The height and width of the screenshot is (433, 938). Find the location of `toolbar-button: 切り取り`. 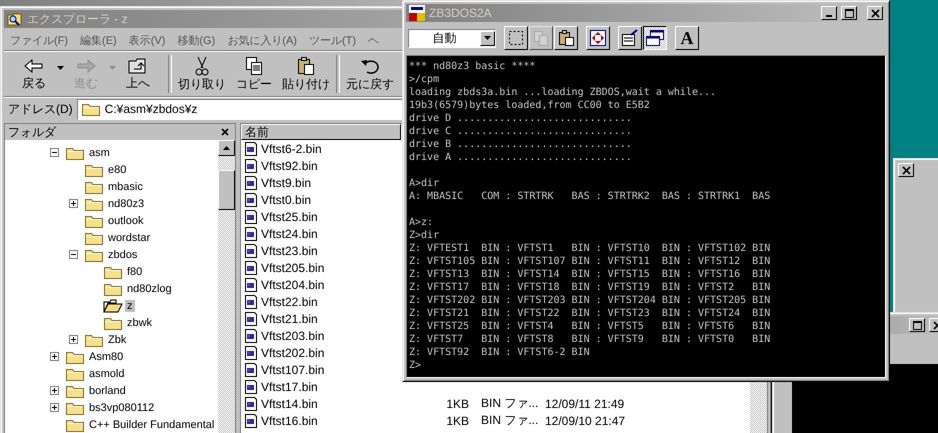

toolbar-button: 切り取り is located at coordinates (202, 74).